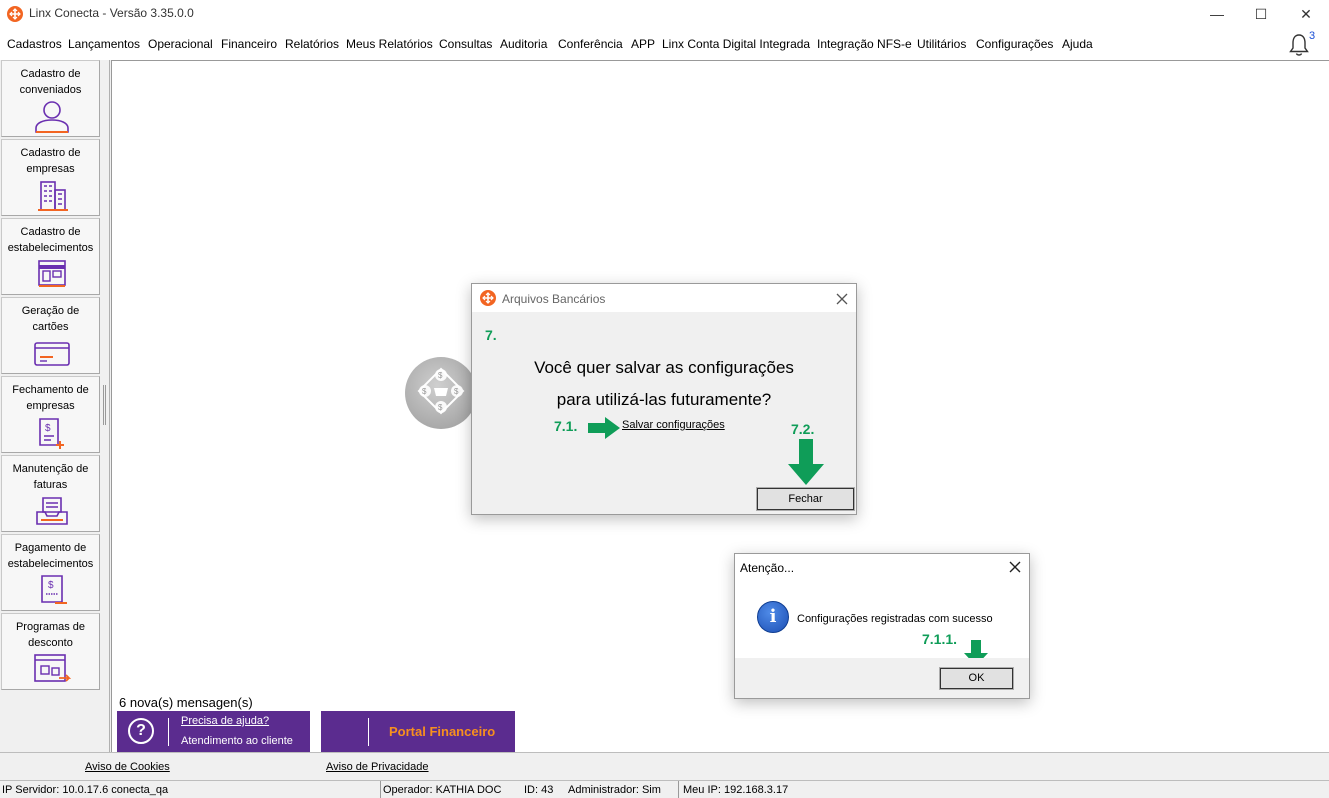 This screenshot has height=798, width=1329. Describe the element at coordinates (50, 635) in the screenshot. I see `sidebar-item-label: Programas de desconto` at that location.